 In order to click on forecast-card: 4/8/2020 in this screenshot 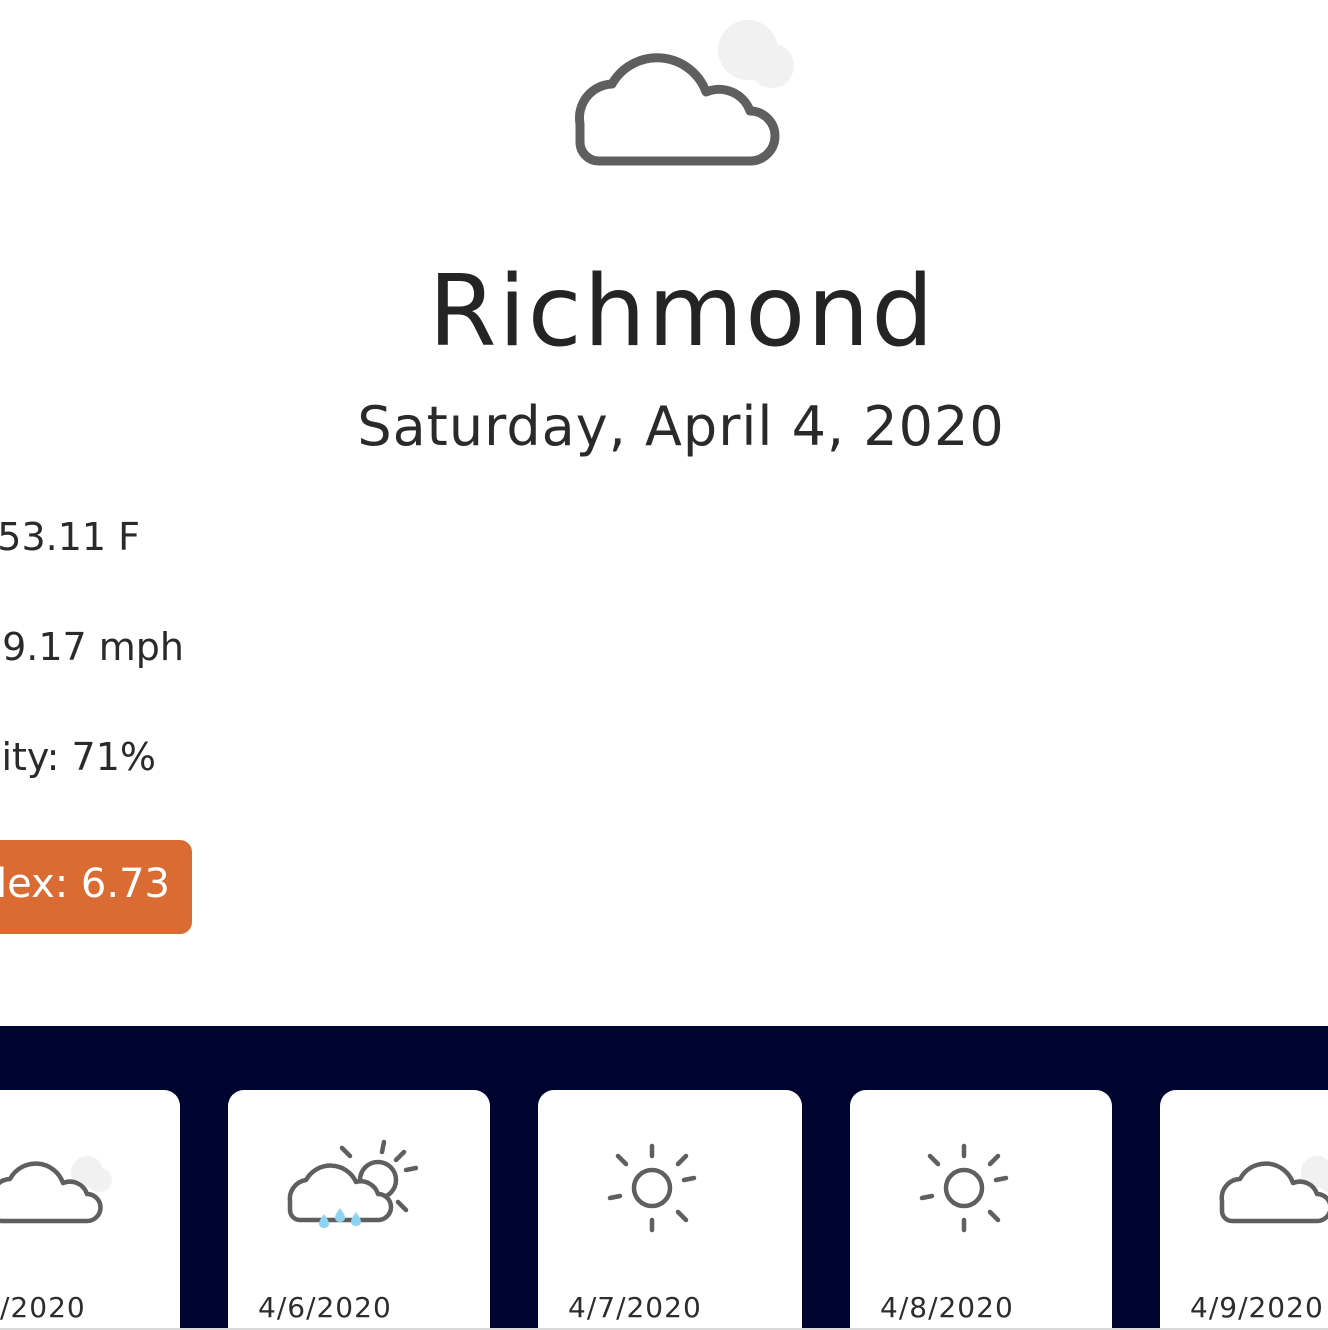, I will do `click(981, 1210)`.